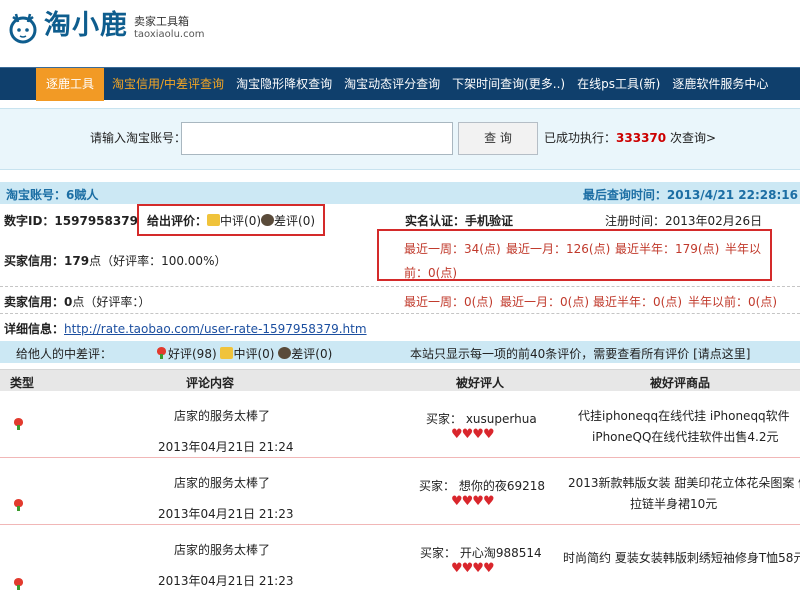  What do you see at coordinates (168, 84) in the screenshot?
I see `nav-item-credit-query: 淘宝信用/中差评查询` at bounding box center [168, 84].